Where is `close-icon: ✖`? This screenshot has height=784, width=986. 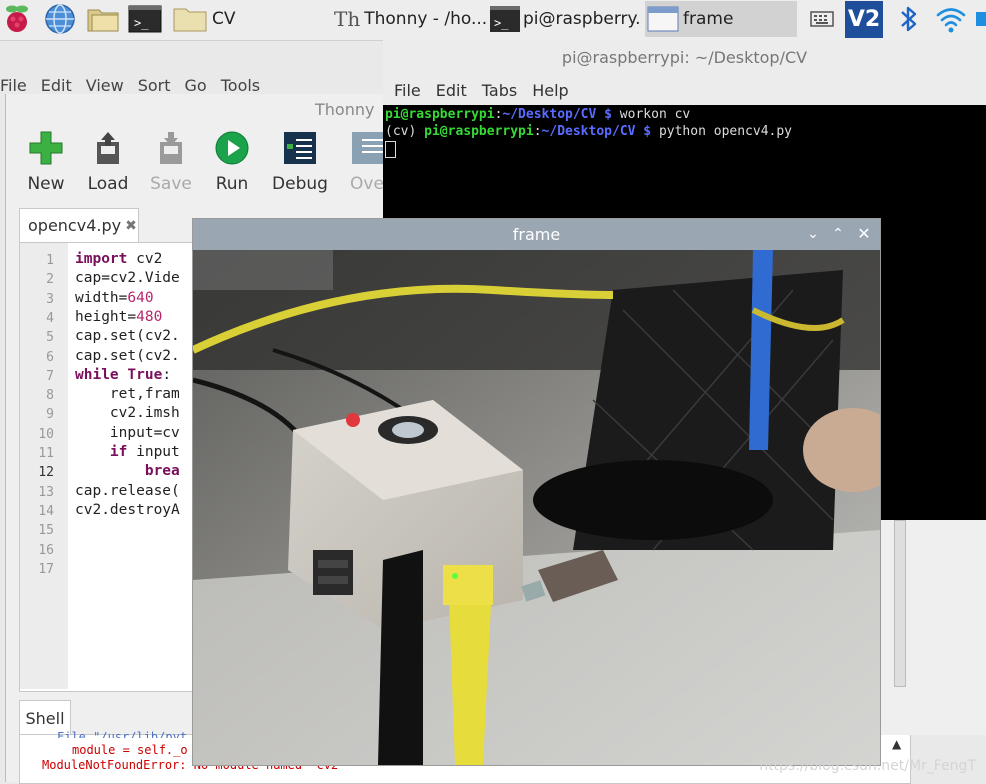
close-icon: ✖ is located at coordinates (131, 226).